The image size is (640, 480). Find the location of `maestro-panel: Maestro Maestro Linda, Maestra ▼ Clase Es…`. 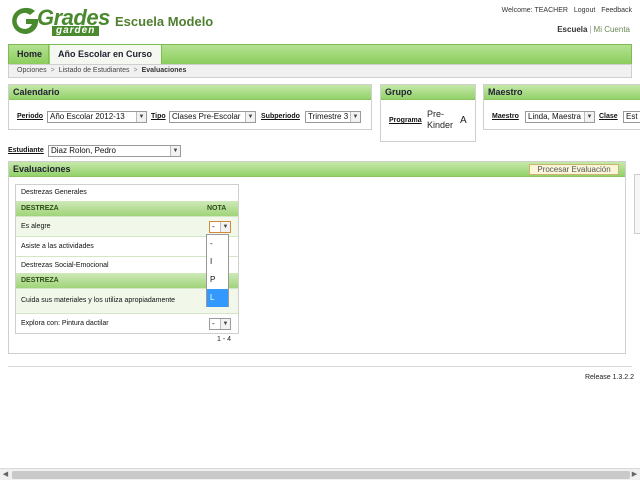

maestro-panel: Maestro Maestro Linda, Maestra ▼ Clase Es… is located at coordinates (561, 107).